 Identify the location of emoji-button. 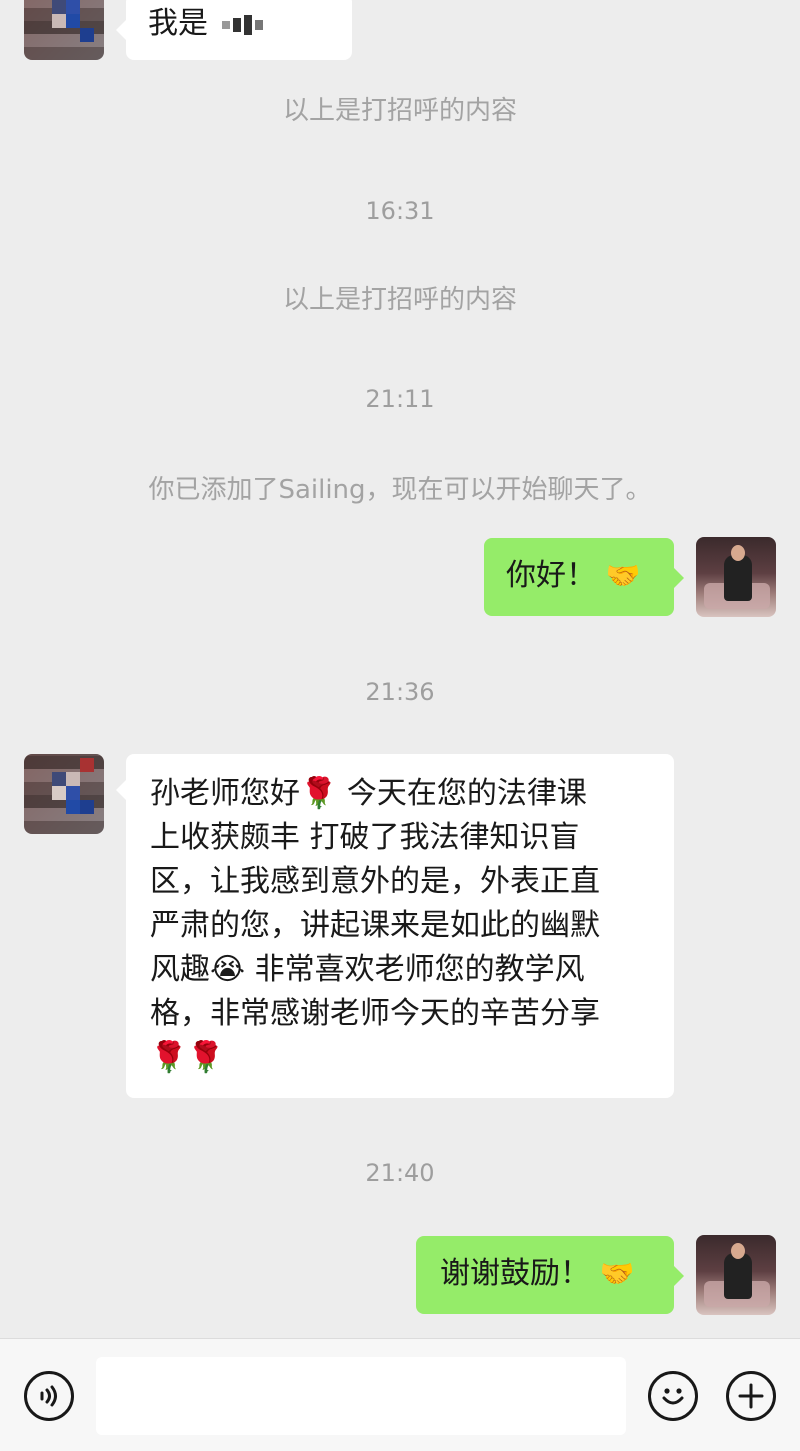
(673, 1396).